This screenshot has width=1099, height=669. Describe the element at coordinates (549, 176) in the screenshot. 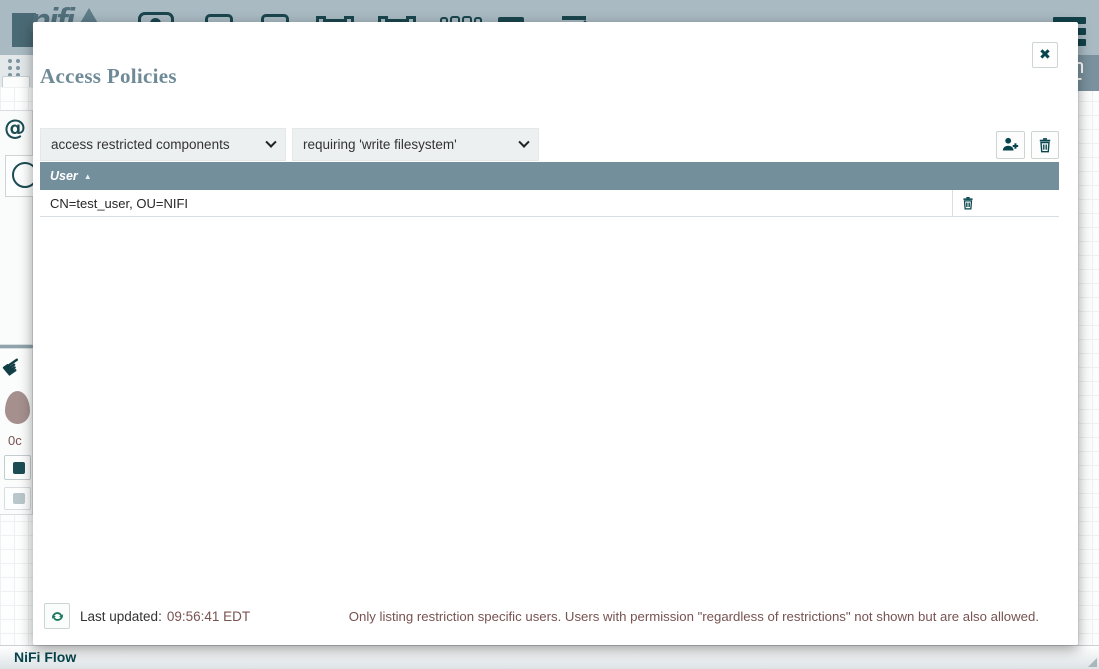

I see `users-table-header: User ▲` at that location.